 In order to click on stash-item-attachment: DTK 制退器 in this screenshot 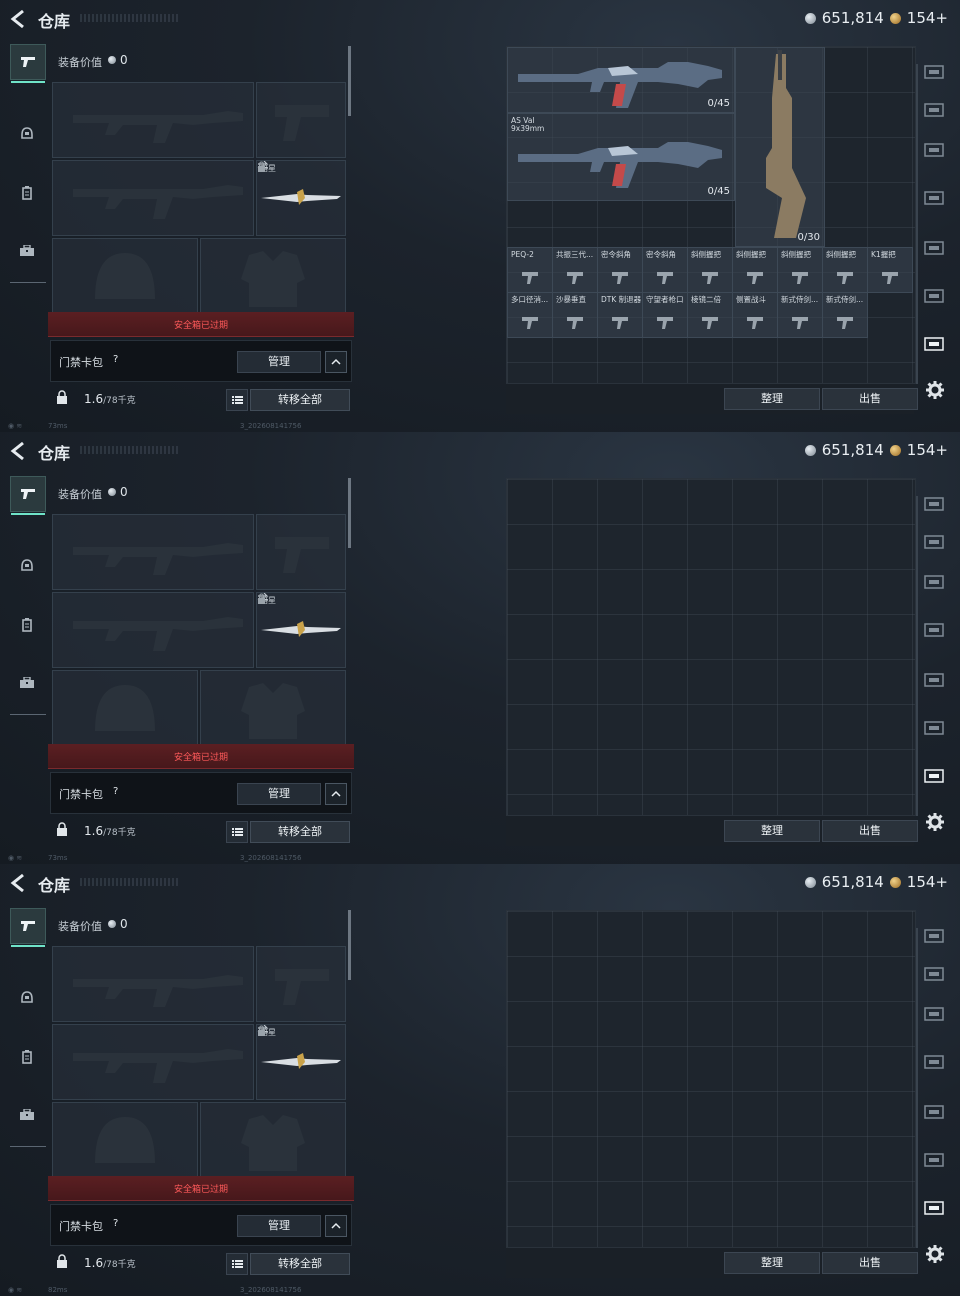, I will do `click(620, 315)`.